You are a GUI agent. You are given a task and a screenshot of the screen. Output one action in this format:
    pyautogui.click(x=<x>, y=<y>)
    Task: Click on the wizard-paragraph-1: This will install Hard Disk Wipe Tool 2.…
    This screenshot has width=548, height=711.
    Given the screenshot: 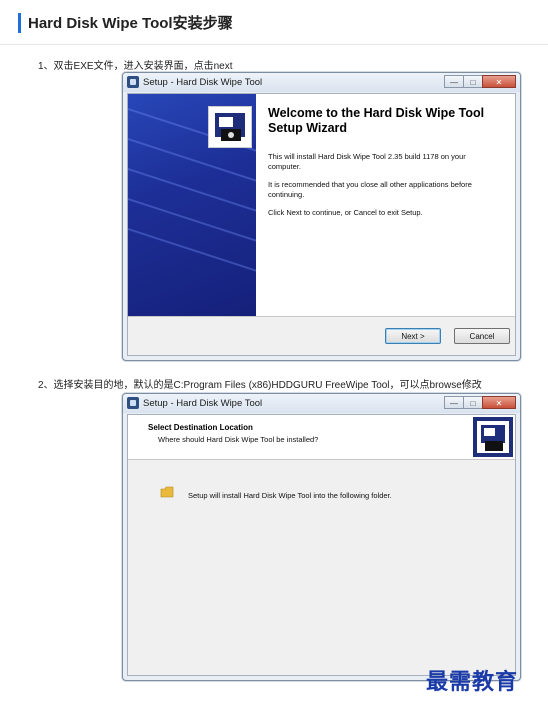 What is the action you would take?
    pyautogui.click(x=367, y=161)
    